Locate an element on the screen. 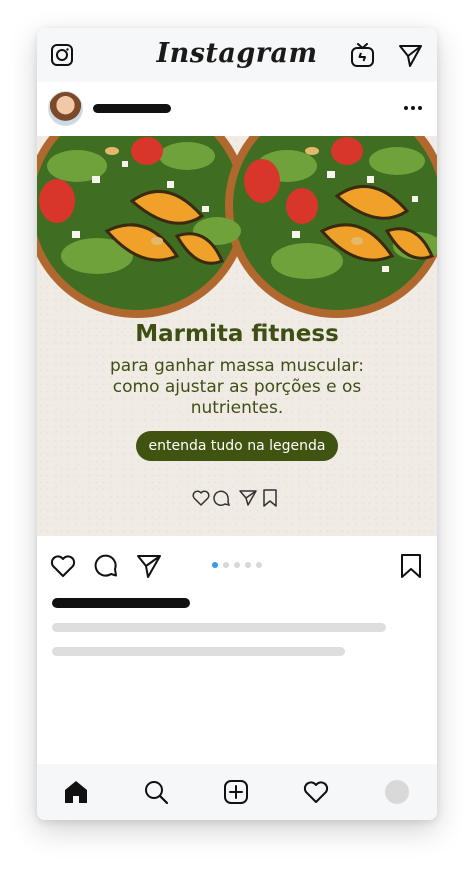  add-post-icon is located at coordinates (236, 792).